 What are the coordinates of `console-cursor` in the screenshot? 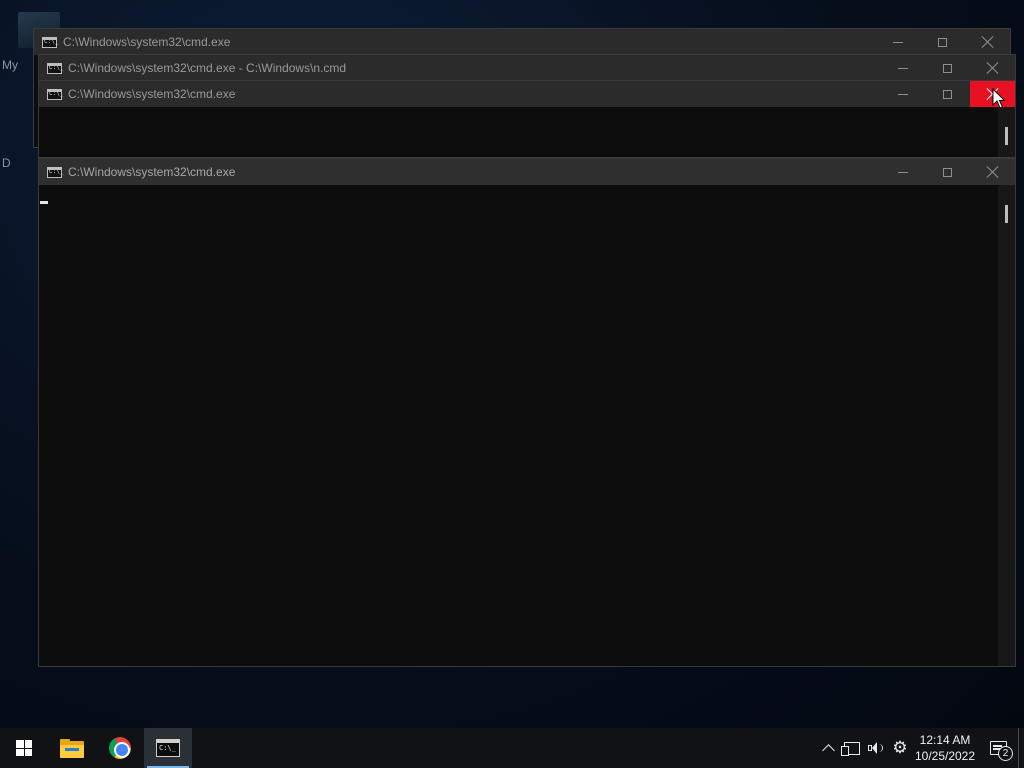 It's located at (44, 202).